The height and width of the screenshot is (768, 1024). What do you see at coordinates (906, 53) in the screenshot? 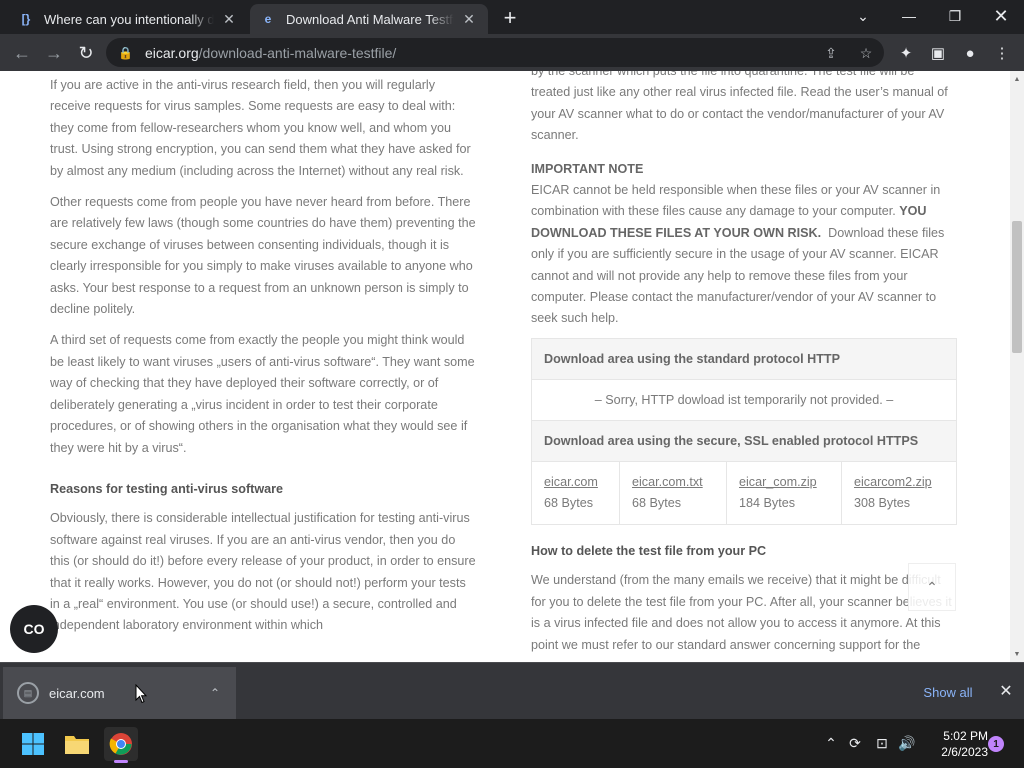
I see `extensions-icon: ✦` at bounding box center [906, 53].